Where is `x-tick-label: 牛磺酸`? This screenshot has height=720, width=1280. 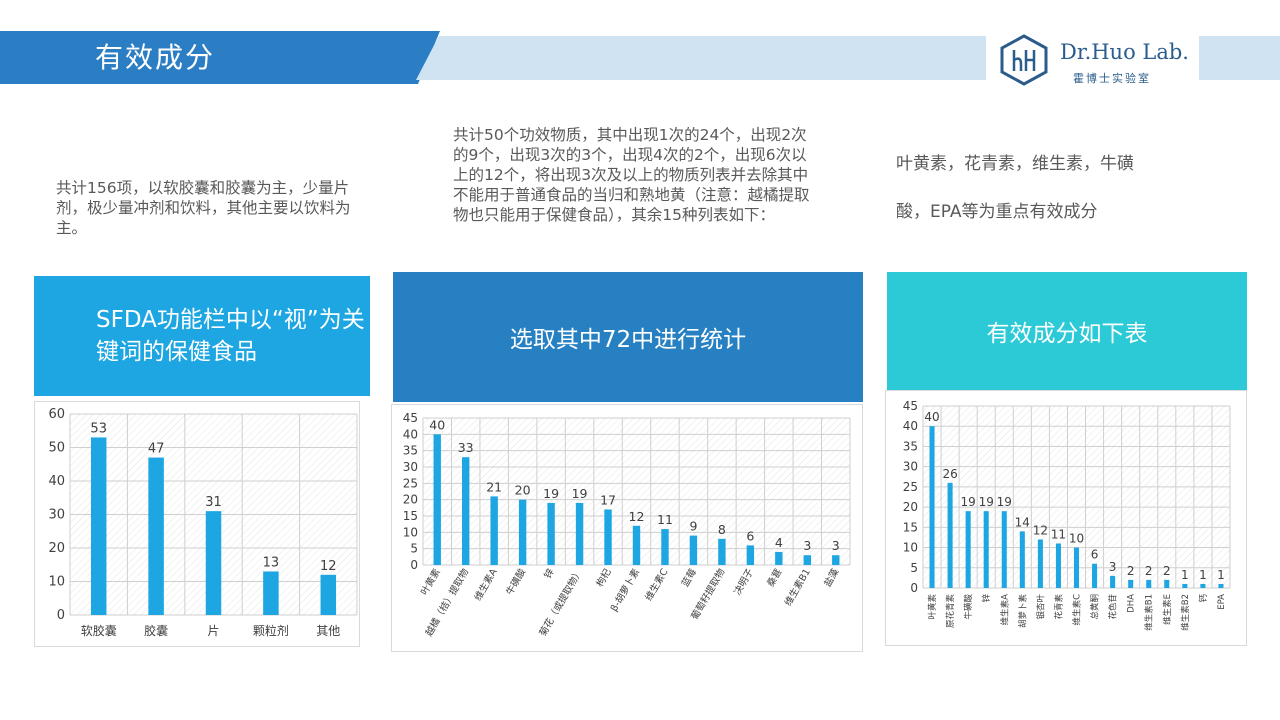 x-tick-label: 牛磺酸 is located at coordinates (516, 581).